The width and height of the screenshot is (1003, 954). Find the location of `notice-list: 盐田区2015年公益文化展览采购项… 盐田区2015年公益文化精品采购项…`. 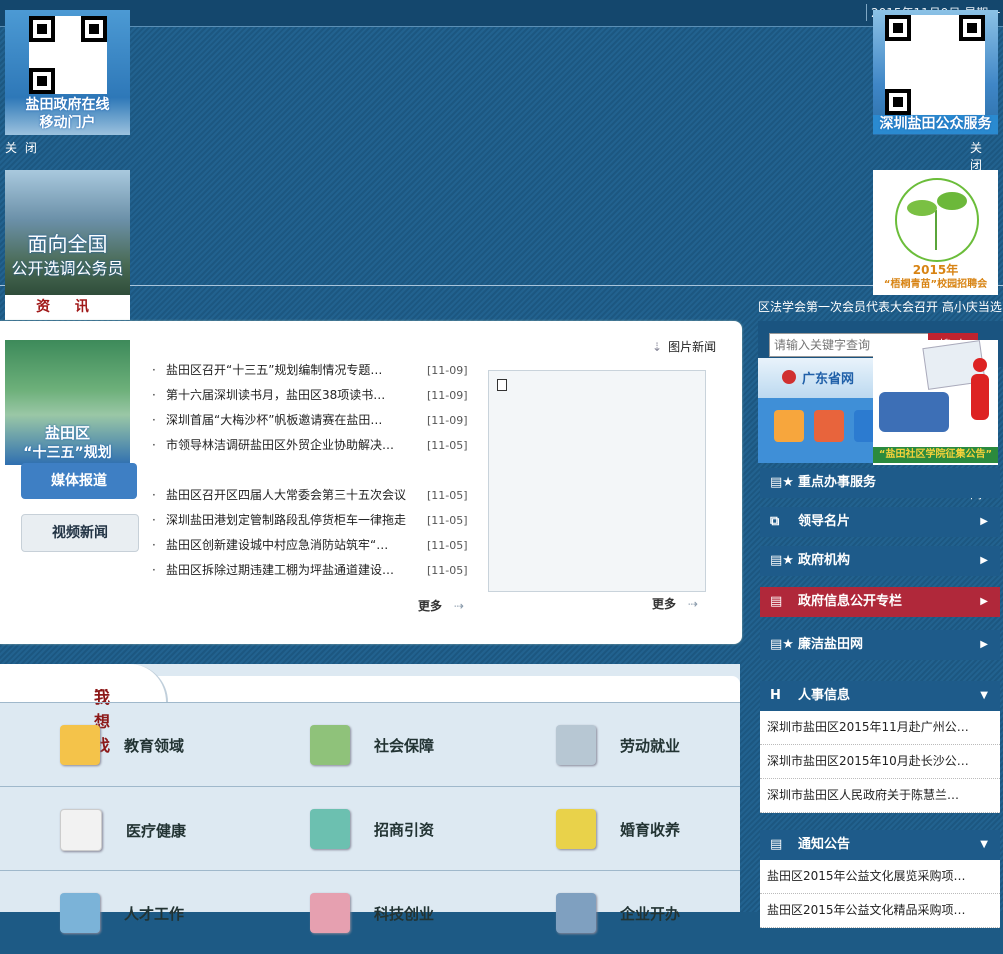

notice-list: 盐田区2015年公益文化展览采购项… 盐田区2015年公益文化精品采购项… is located at coordinates (880, 894).